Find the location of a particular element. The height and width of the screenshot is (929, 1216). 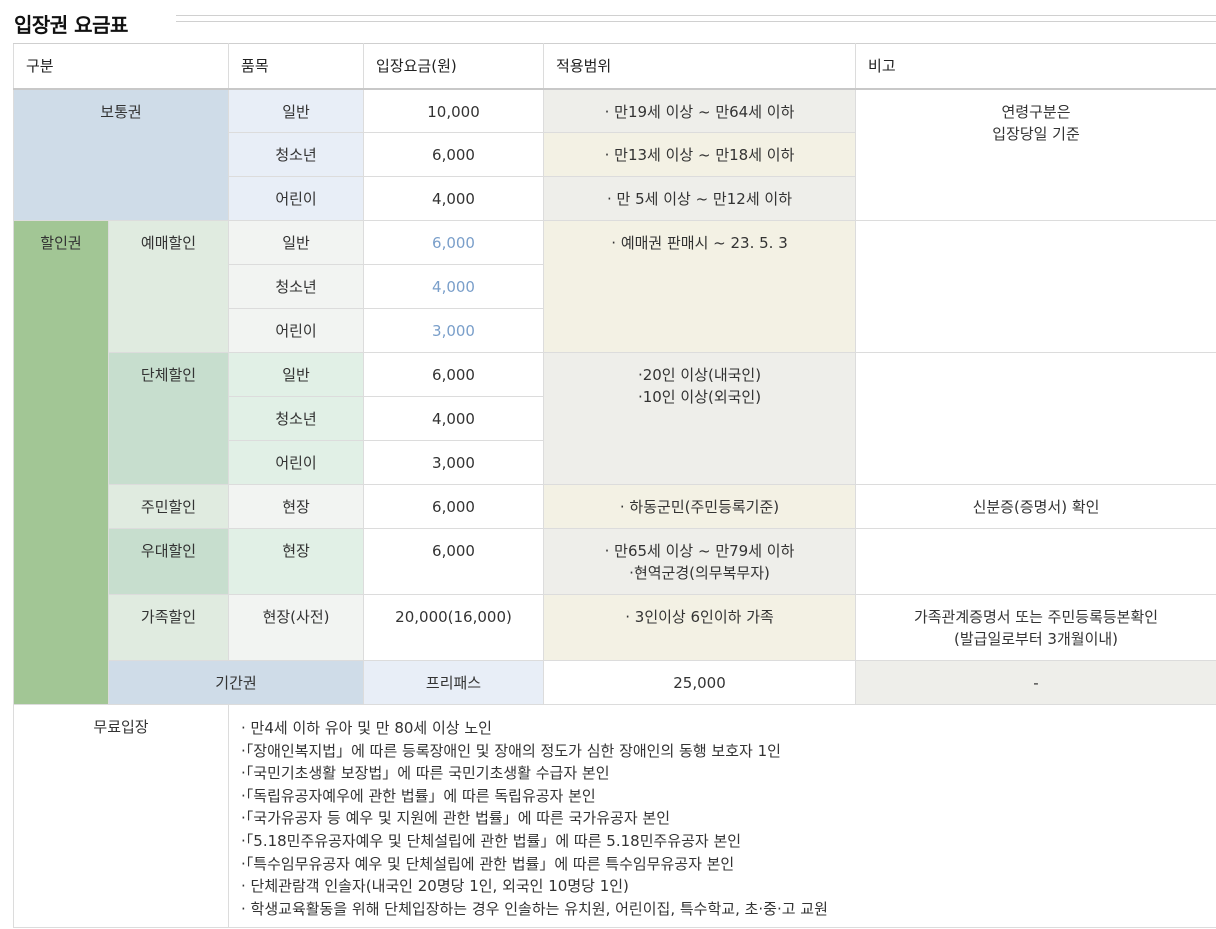

item-cell: 프리패스 is located at coordinates (454, 682).